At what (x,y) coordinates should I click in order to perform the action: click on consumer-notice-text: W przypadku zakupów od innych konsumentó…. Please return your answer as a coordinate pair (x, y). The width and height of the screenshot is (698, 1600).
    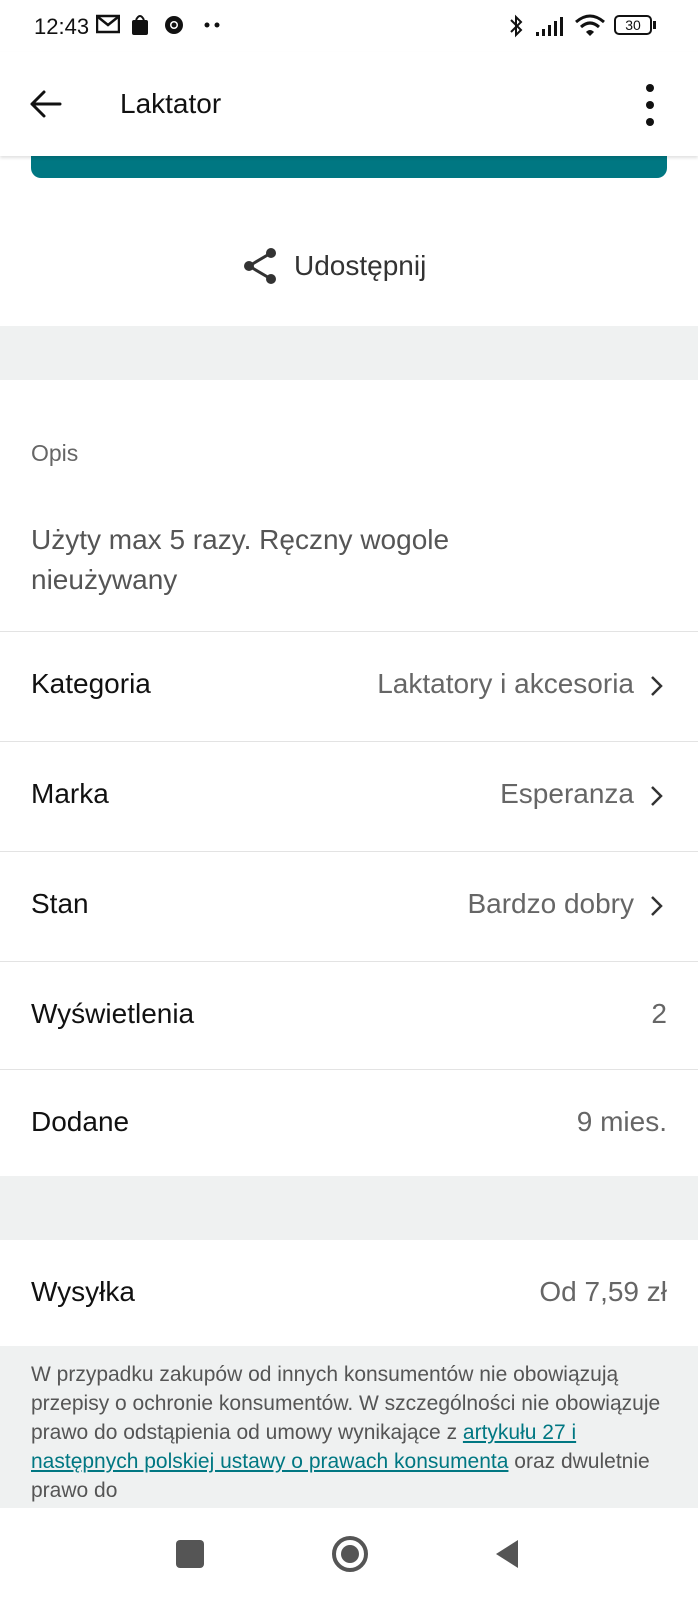
    Looking at the image, I should click on (351, 1432).